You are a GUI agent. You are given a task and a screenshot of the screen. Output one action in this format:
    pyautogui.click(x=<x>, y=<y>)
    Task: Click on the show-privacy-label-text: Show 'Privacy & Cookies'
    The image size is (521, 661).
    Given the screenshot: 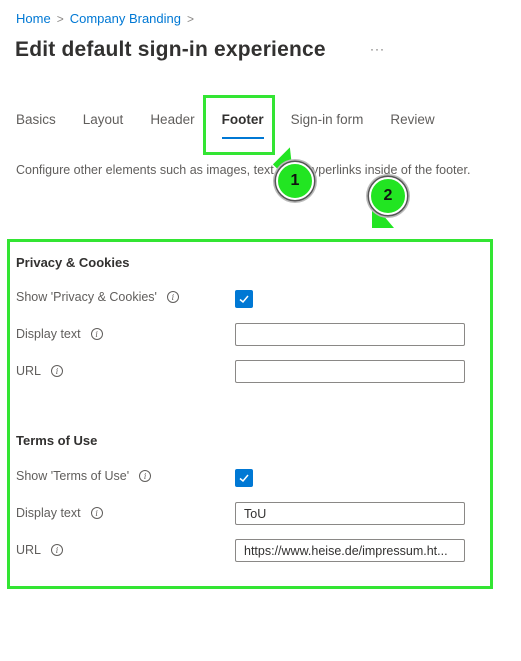 What is the action you would take?
    pyautogui.click(x=86, y=297)
    